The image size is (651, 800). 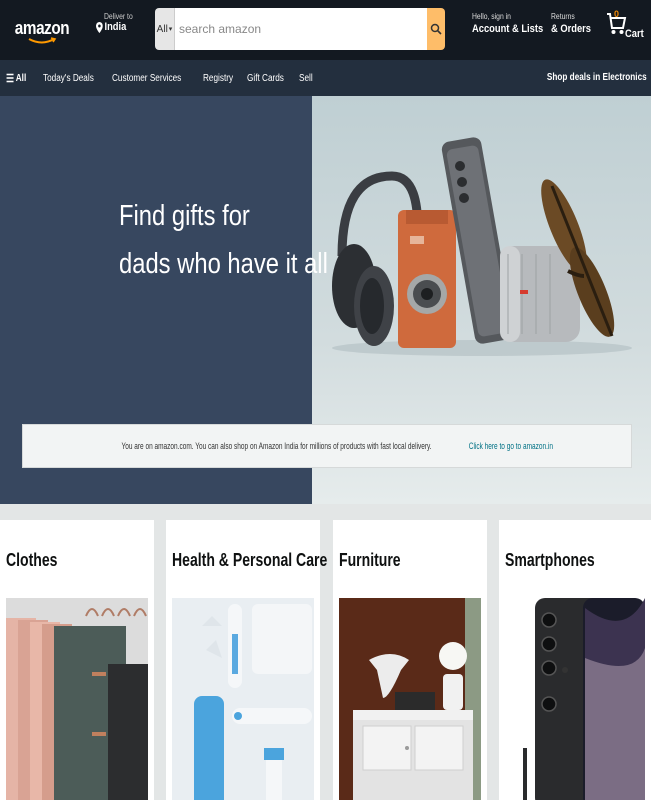 I want to click on category-card-clothes: Clothes, so click(x=77, y=660).